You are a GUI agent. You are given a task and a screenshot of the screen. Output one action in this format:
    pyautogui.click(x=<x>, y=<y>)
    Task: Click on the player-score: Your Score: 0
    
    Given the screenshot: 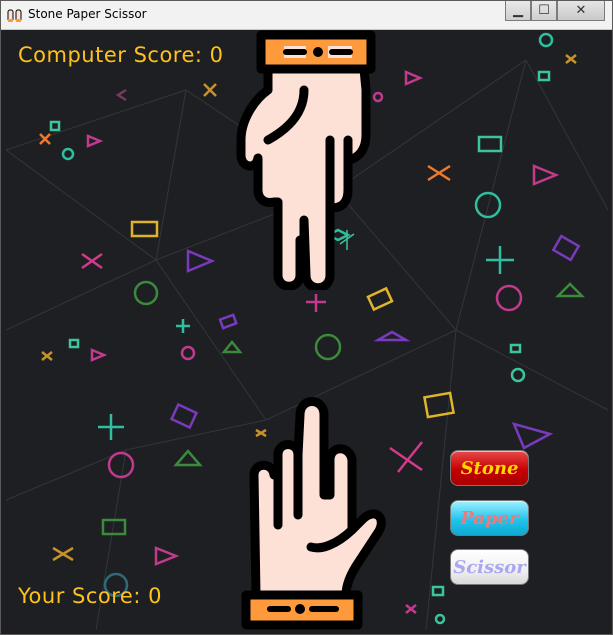 What is the action you would take?
    pyautogui.click(x=90, y=596)
    